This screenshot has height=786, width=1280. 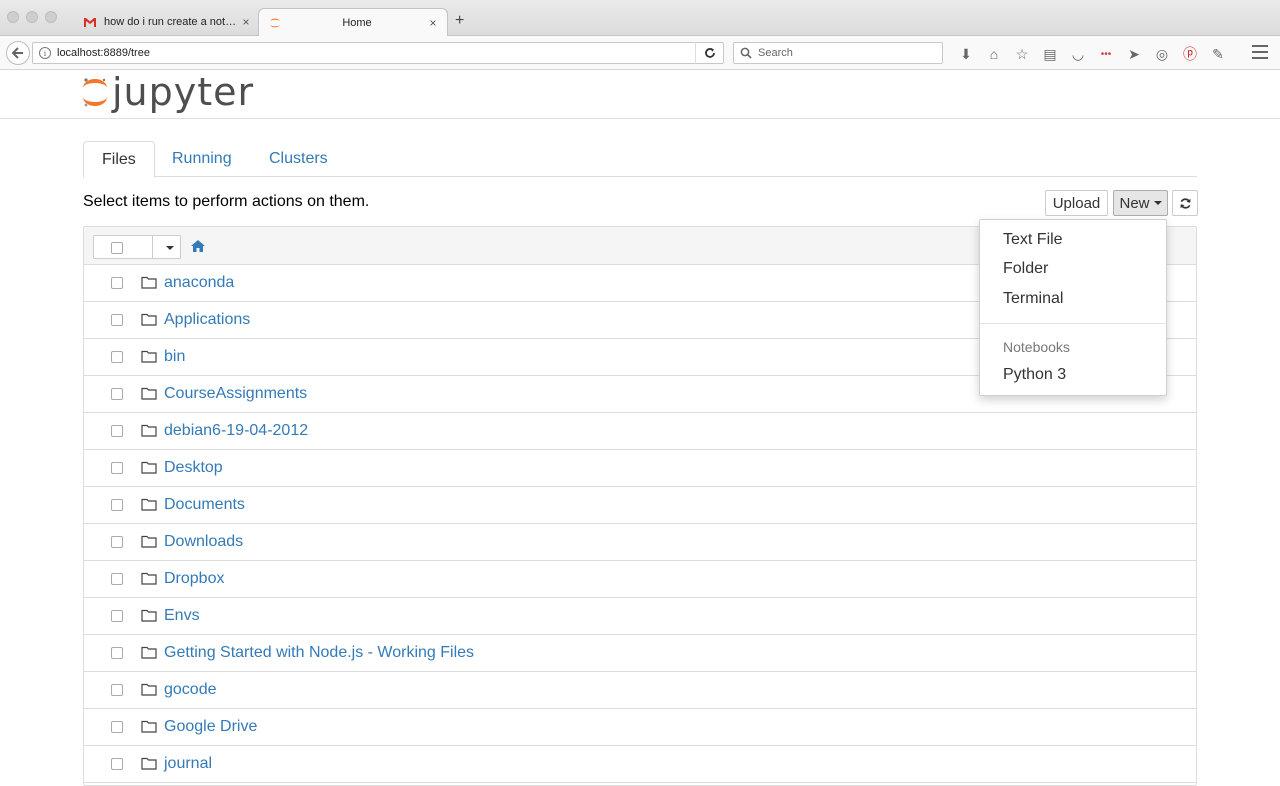 I want to click on home-icon: ⌂, so click(x=994, y=54).